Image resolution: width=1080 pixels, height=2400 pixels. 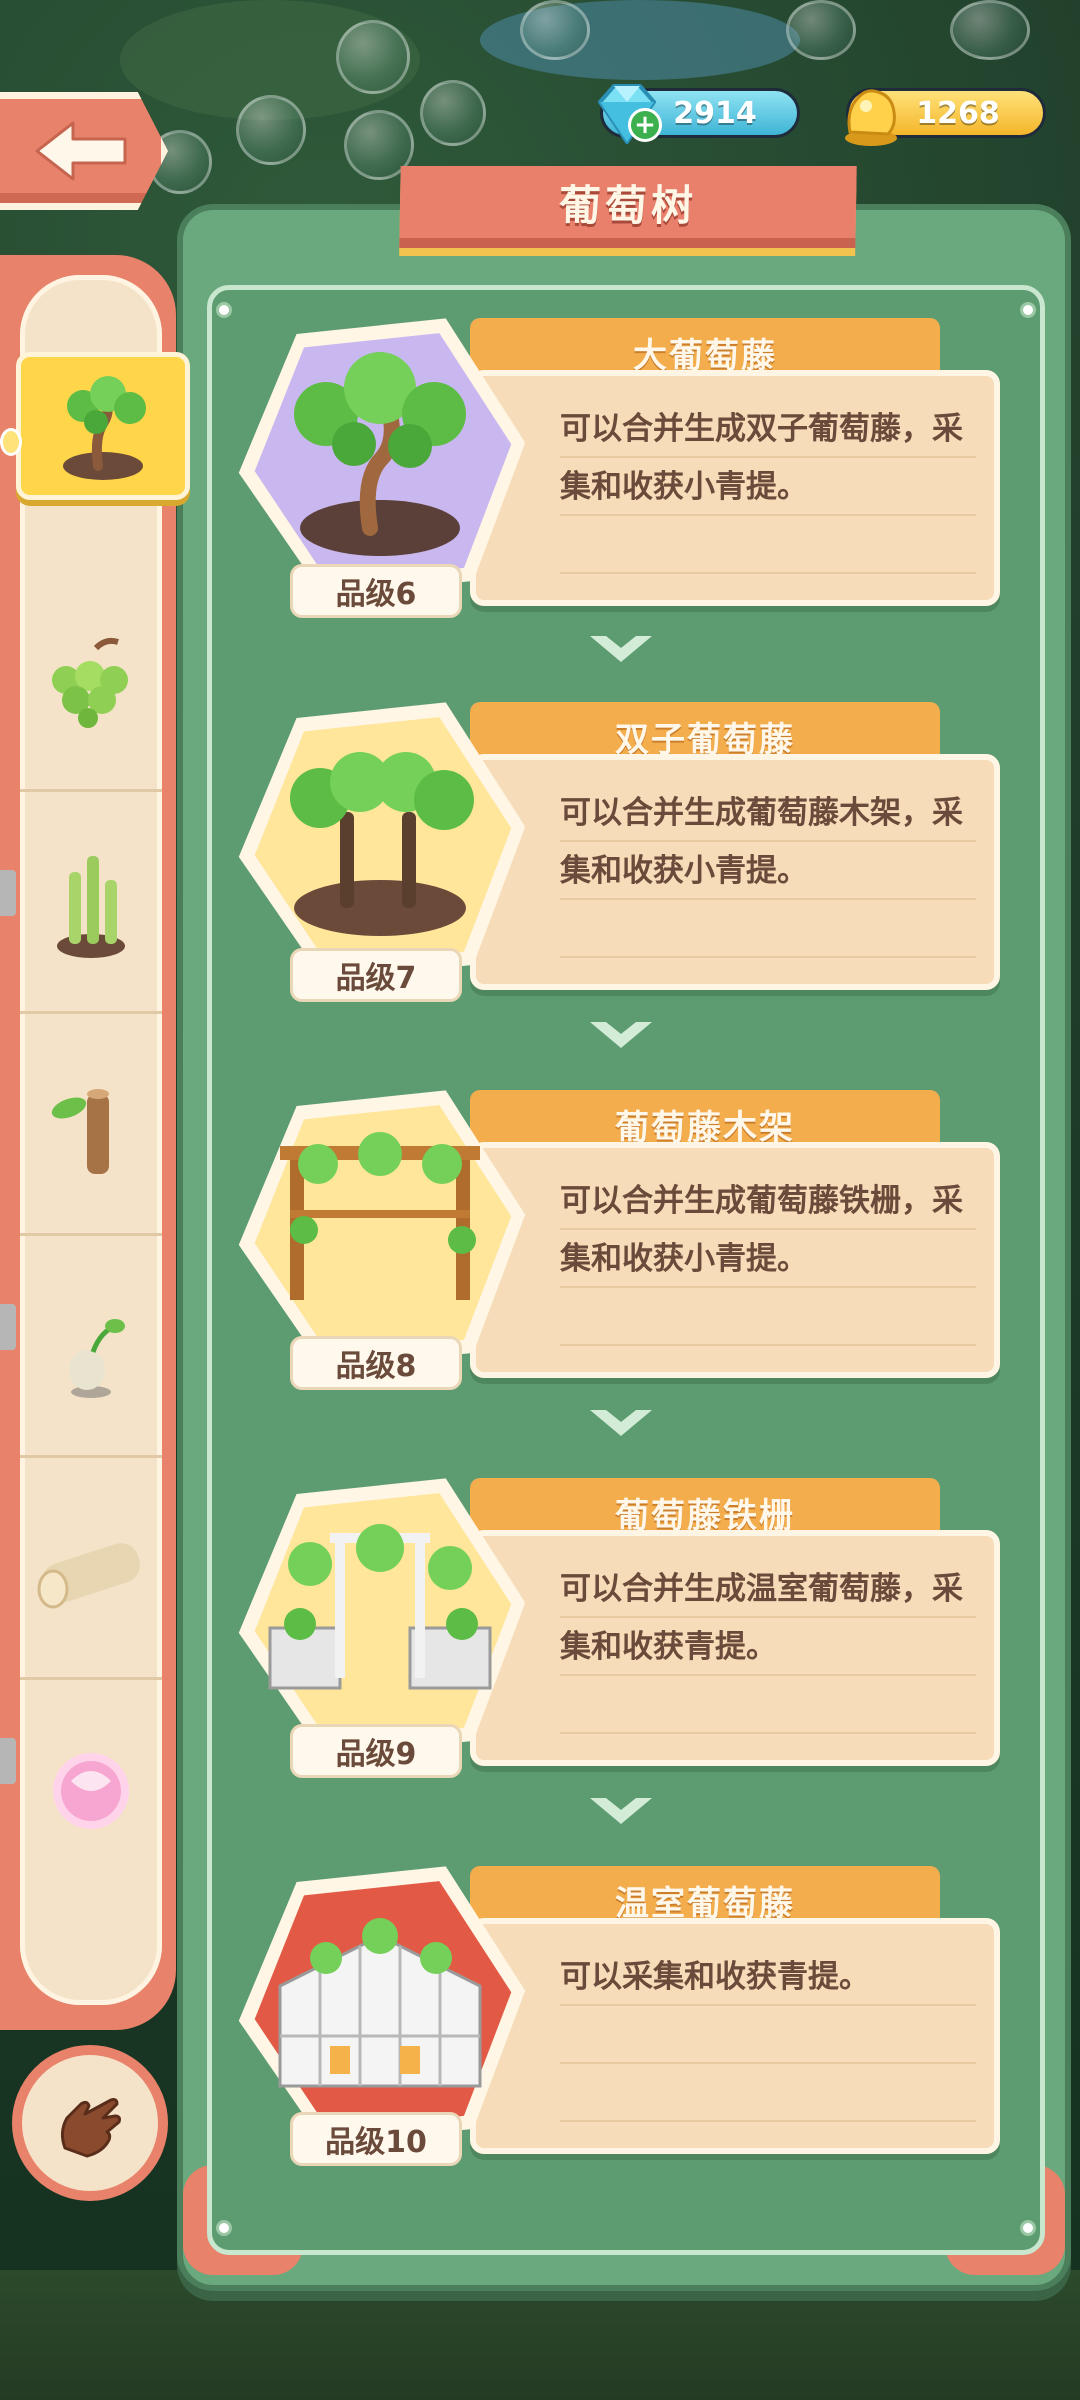 What do you see at coordinates (376, 2139) in the screenshot?
I see `level-tag: 品级10` at bounding box center [376, 2139].